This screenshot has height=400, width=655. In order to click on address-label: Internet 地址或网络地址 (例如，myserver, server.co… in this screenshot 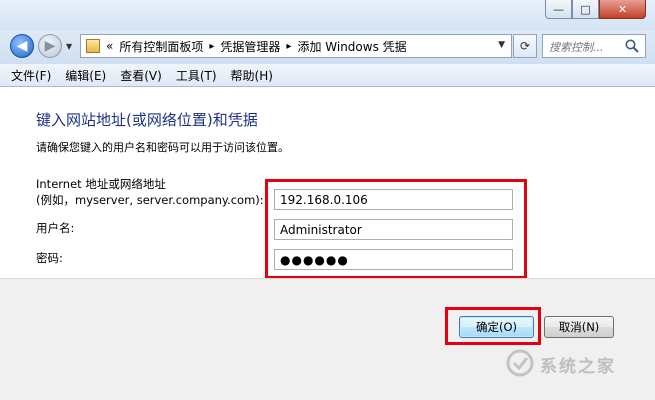, I will do `click(150, 192)`.